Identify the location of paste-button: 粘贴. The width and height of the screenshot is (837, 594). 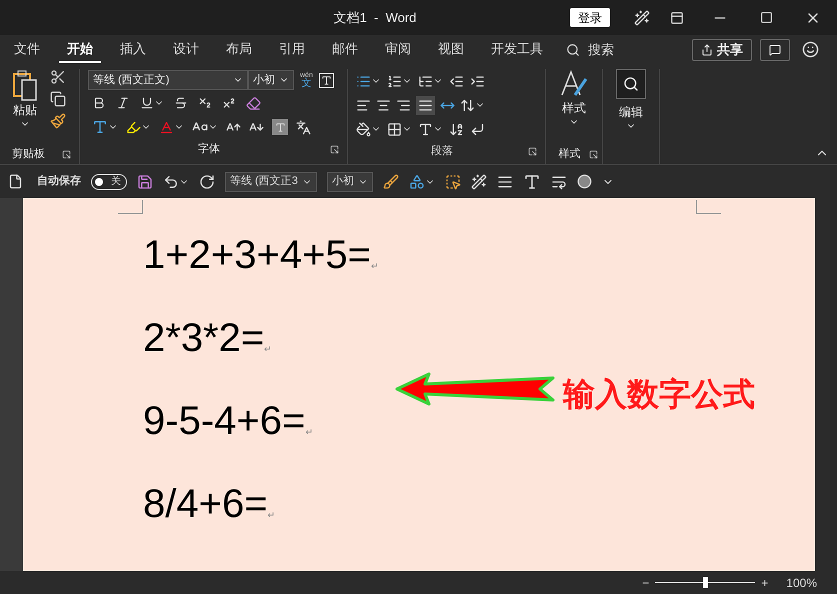
(25, 106).